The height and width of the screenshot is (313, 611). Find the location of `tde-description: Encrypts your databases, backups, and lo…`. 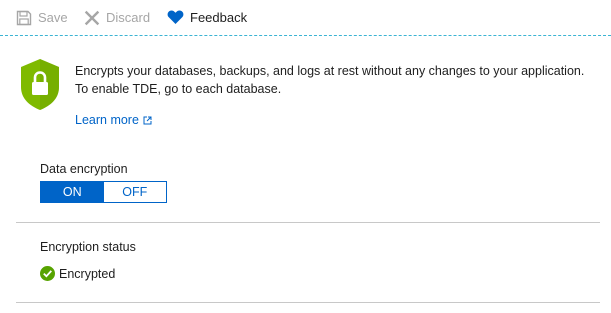

tde-description: Encrypts your databases, backups, and lo… is located at coordinates (330, 80).